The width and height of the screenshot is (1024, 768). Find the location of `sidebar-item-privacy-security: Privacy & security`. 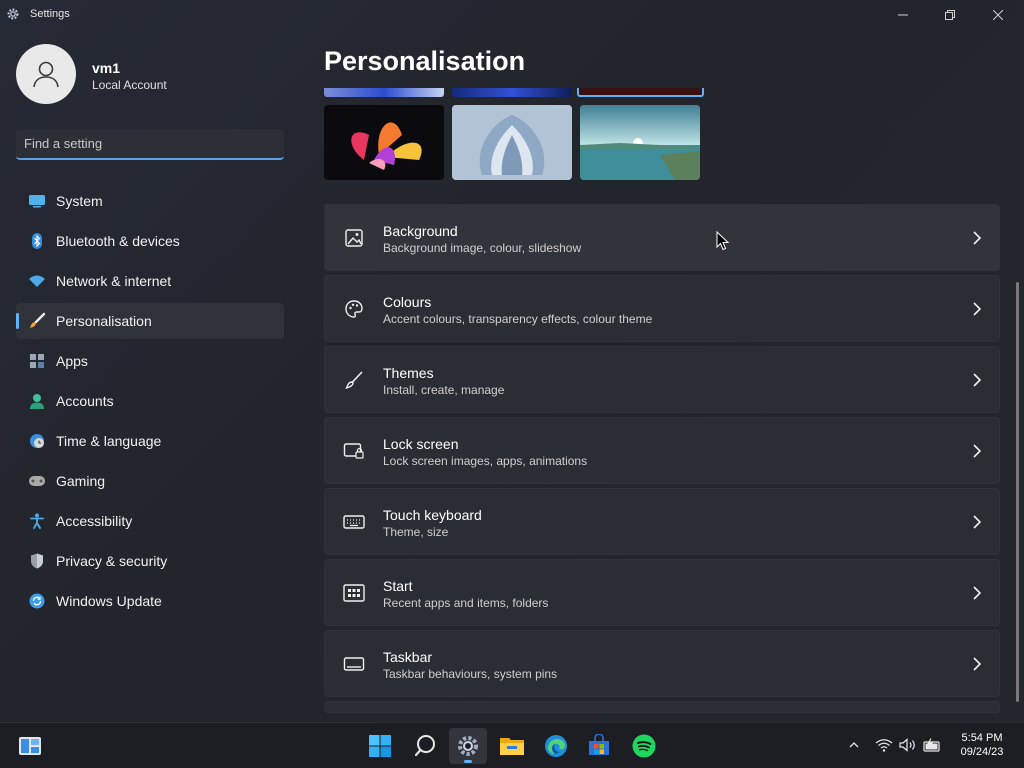

sidebar-item-privacy-security: Privacy & security is located at coordinates (150, 561).